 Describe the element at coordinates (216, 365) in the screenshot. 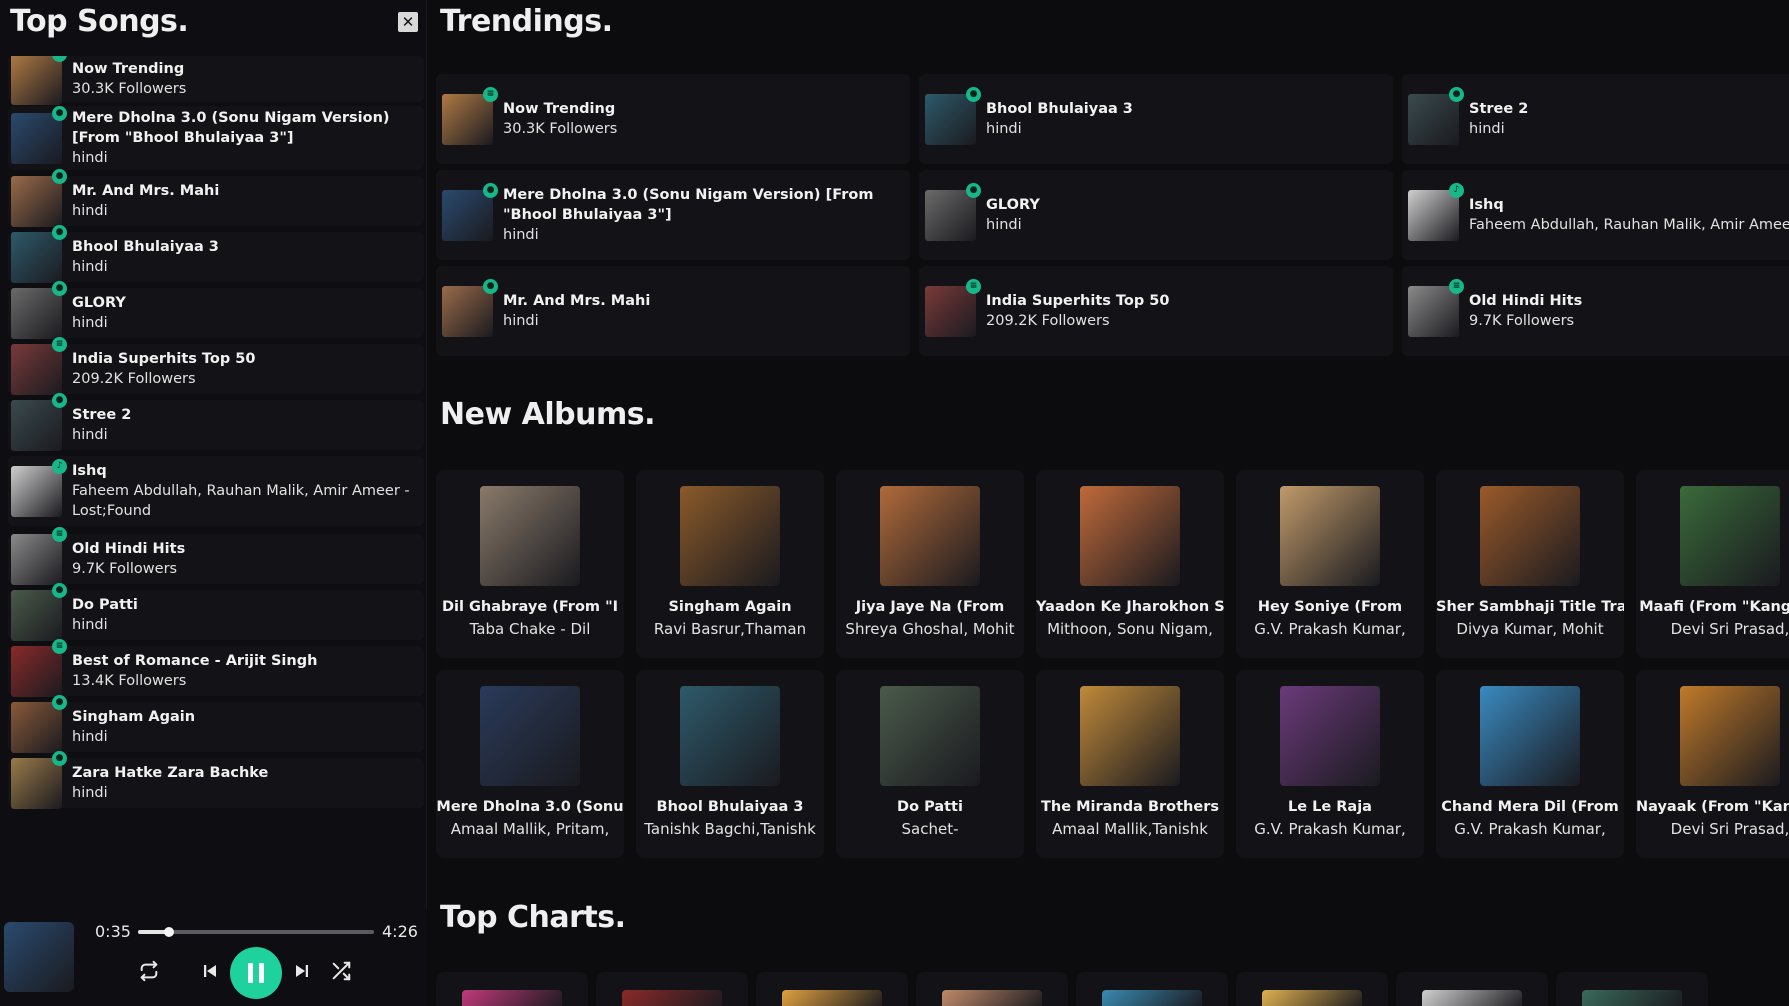

I see `song-list-item: ≡ India Superhits Top 50 209.2K Followers` at that location.